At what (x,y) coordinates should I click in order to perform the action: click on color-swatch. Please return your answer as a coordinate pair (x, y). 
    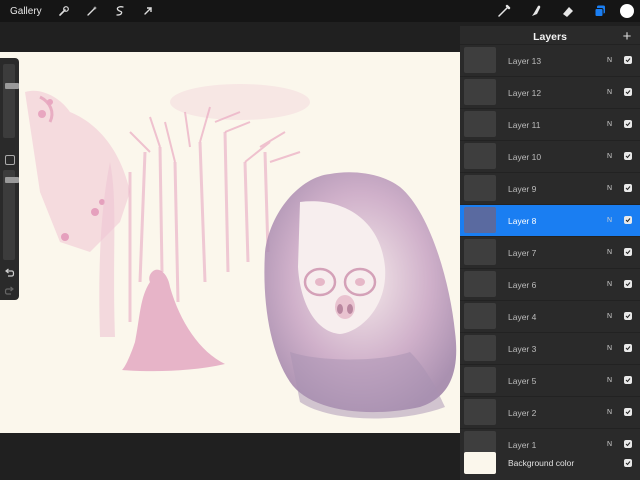
    Looking at the image, I should click on (627, 11).